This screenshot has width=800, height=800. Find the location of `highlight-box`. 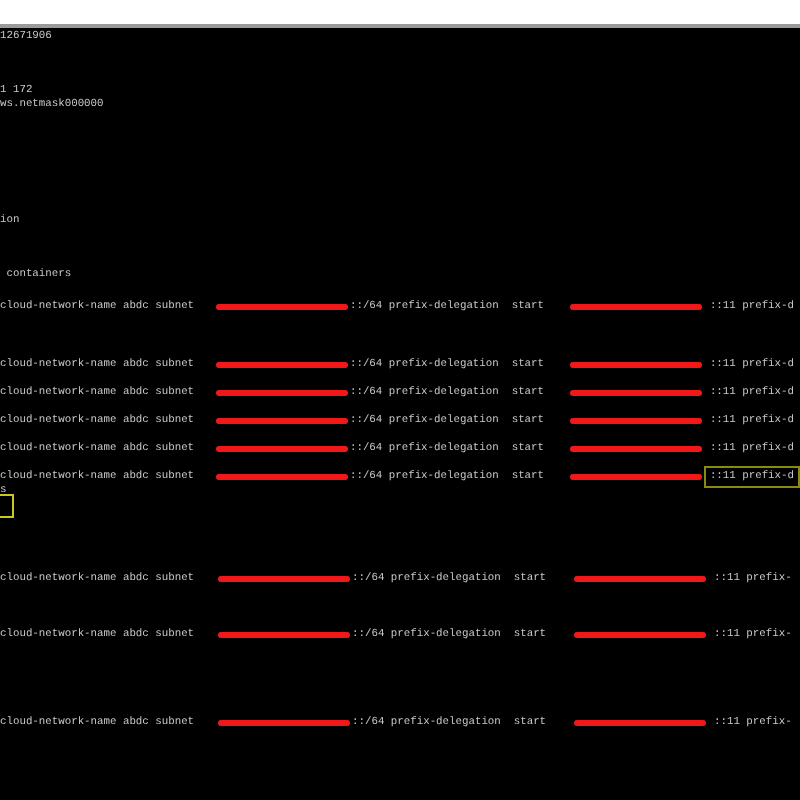

highlight-box is located at coordinates (7, 505).